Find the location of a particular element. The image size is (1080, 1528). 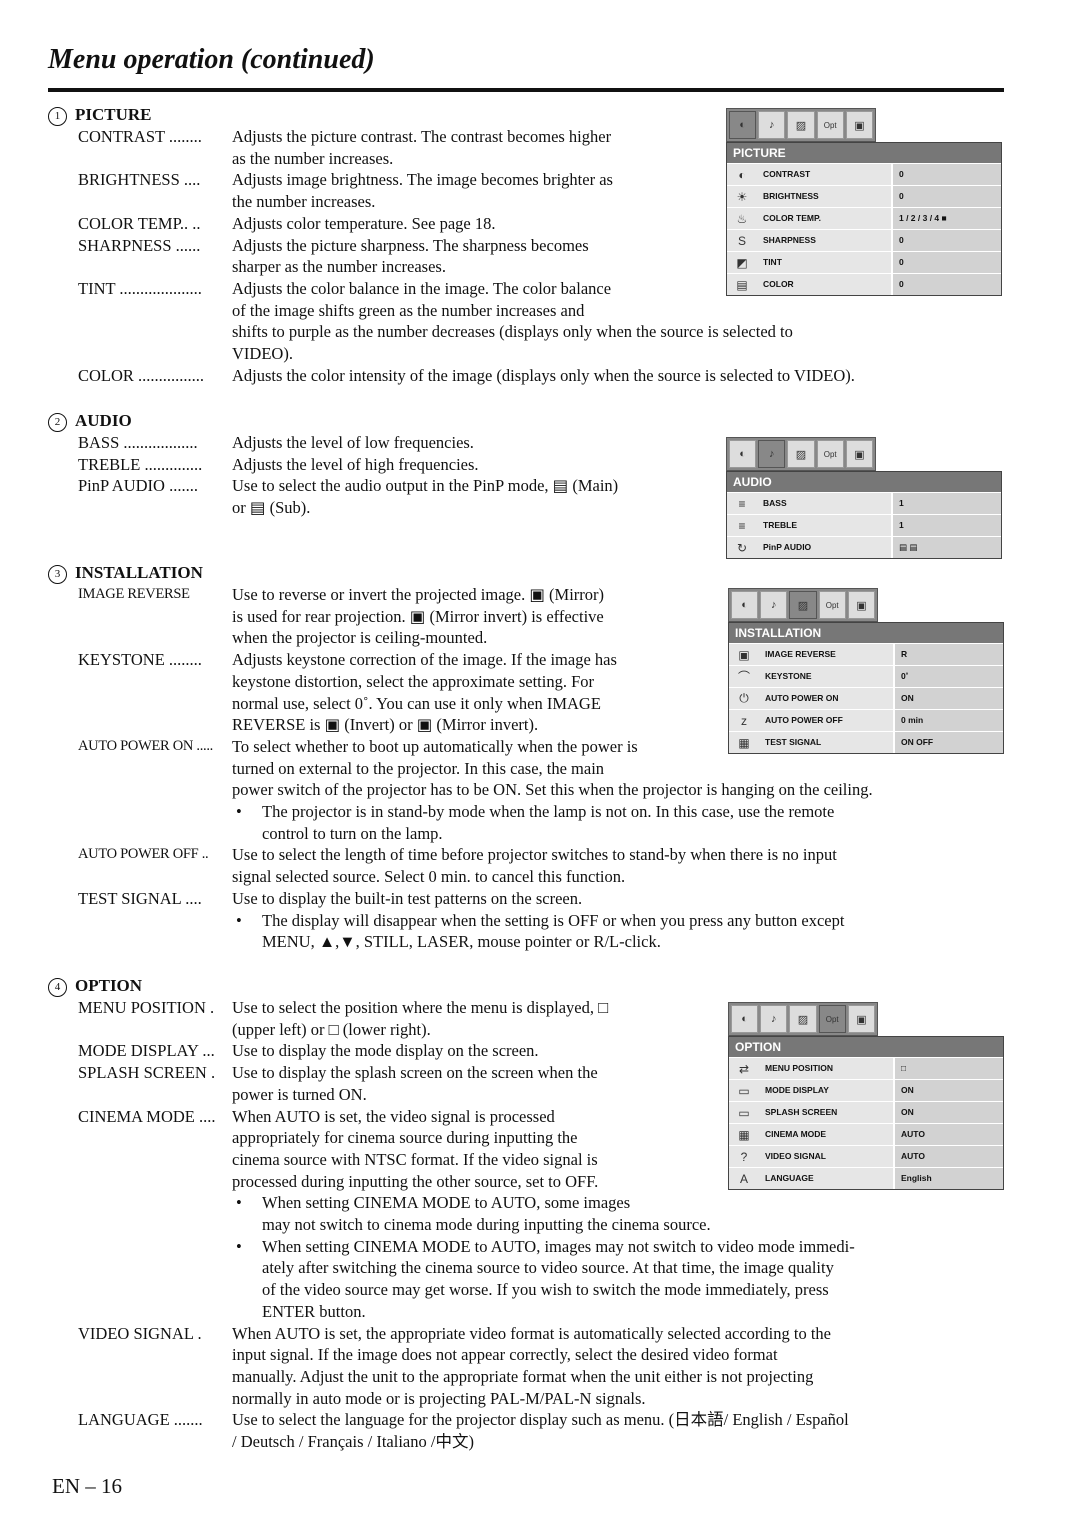

osd-row-contrast: ◐ CONTRAST 0 is located at coordinates (864, 174).